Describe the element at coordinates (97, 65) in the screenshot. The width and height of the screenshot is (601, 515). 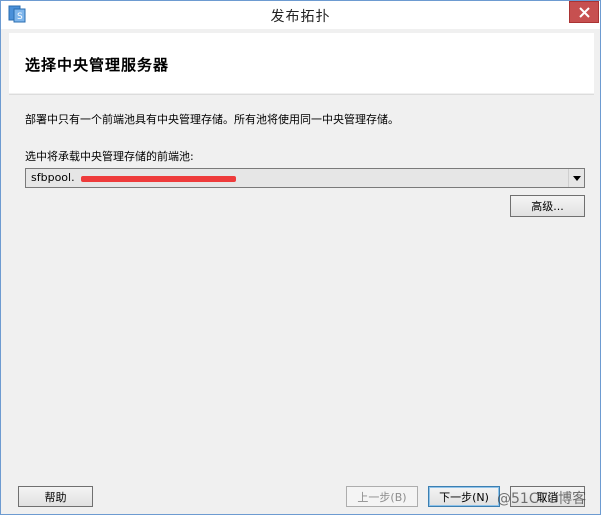
I see `page-title: 选择中央管理服务器` at that location.